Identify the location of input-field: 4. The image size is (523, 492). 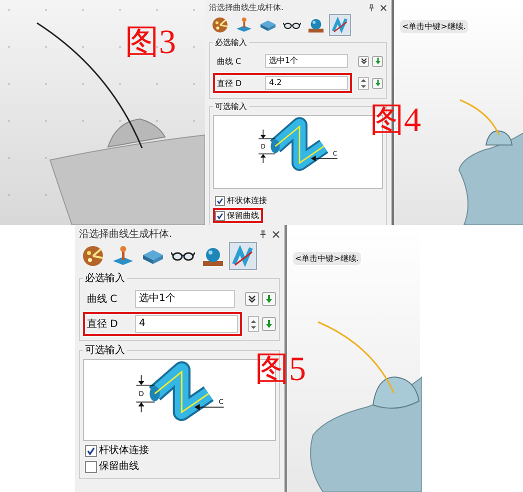
(186, 324).